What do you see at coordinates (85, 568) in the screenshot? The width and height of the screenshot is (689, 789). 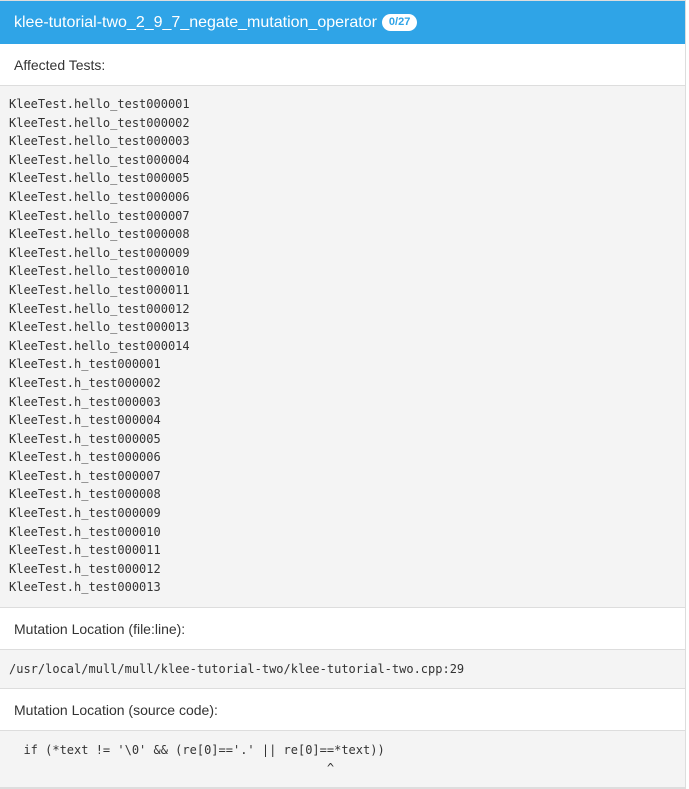 I see `affected-test-item: KleeTest.h_test000012` at bounding box center [85, 568].